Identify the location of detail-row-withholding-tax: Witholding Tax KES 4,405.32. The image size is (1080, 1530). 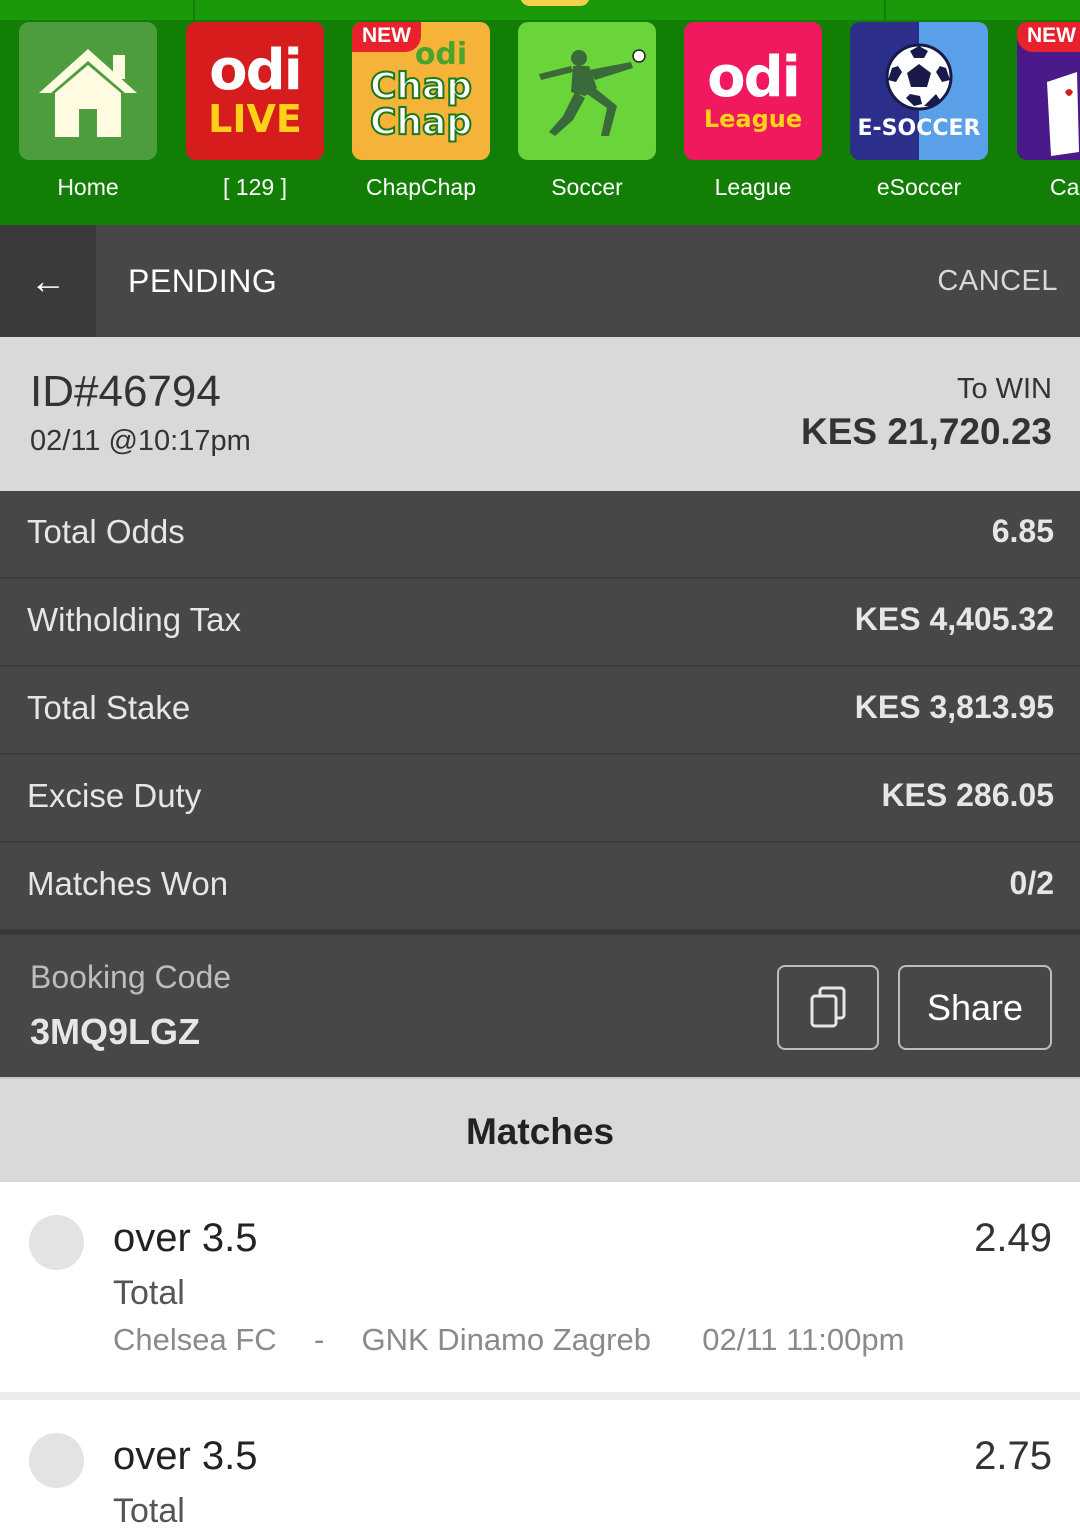
(540, 623).